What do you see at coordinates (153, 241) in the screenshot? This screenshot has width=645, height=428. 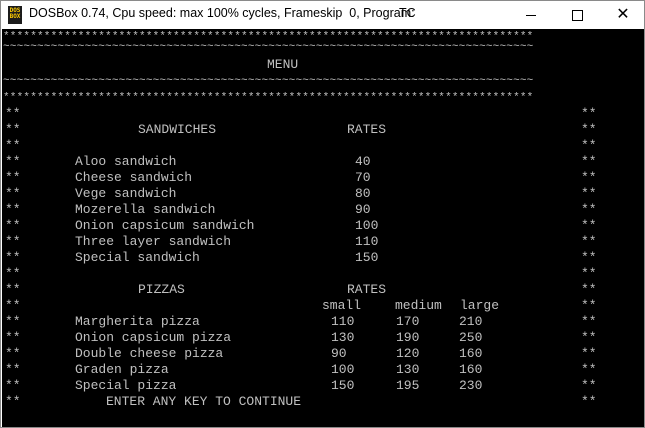 I see `sandwich-name: Three layer sandwich` at bounding box center [153, 241].